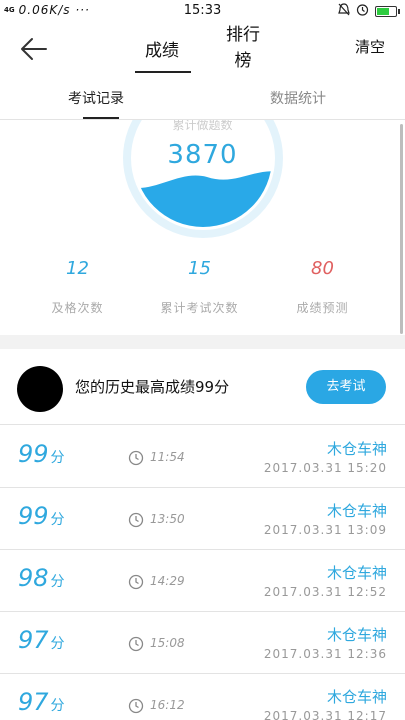 The image size is (405, 720). What do you see at coordinates (167, 519) in the screenshot?
I see `record-time: 13:50` at bounding box center [167, 519].